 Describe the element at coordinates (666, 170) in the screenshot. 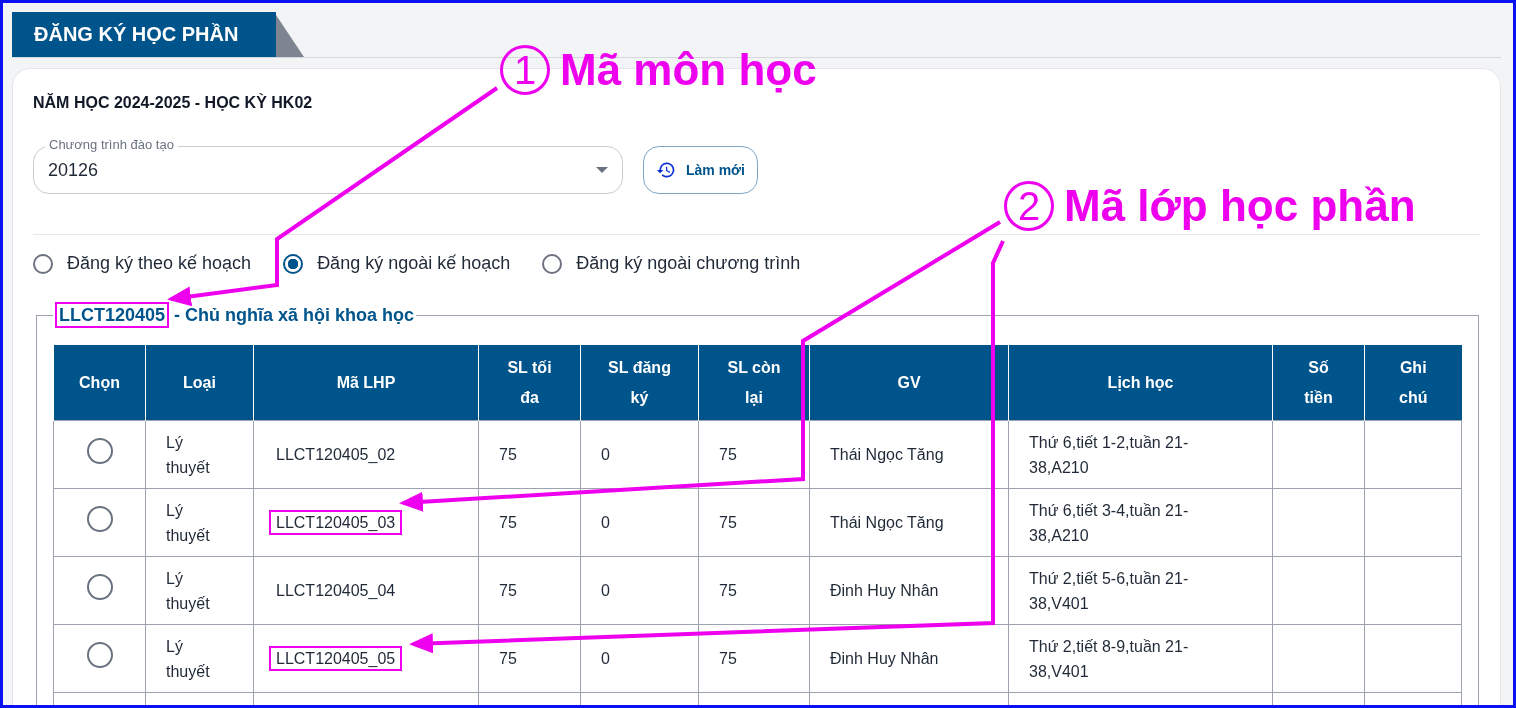

I see `history-icon` at that location.